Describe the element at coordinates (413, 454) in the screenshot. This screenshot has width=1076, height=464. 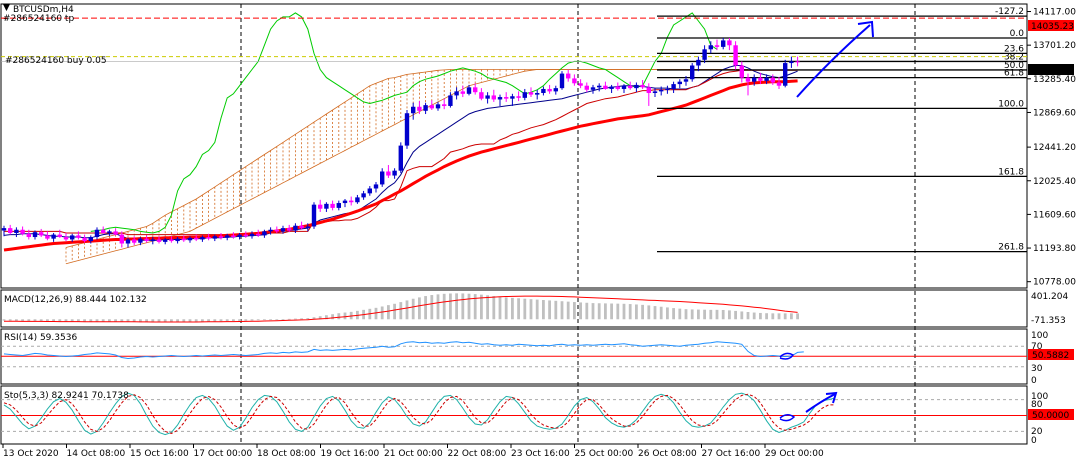
I see `time-tick-label: 21 Oct 00:00` at that location.